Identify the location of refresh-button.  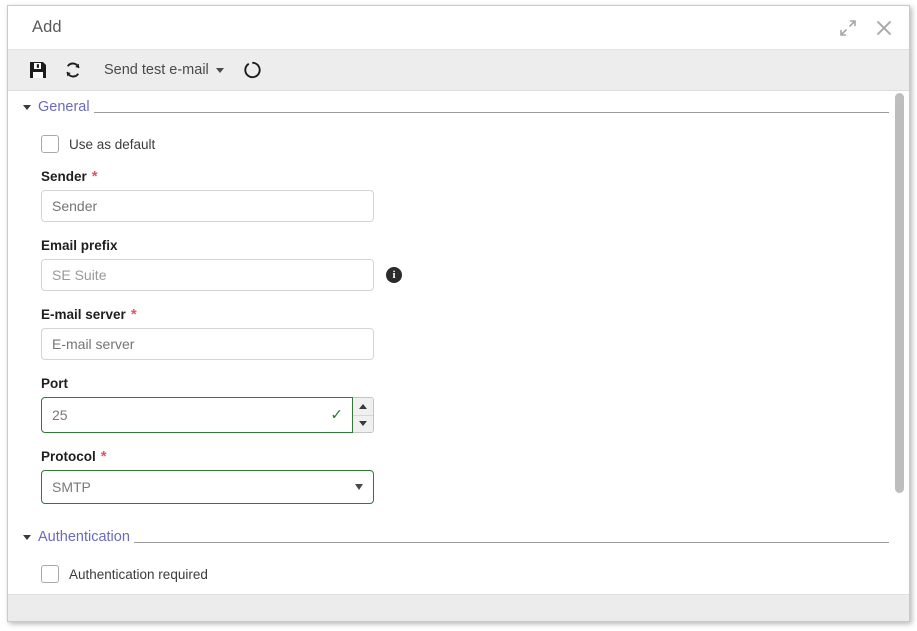
(73, 70).